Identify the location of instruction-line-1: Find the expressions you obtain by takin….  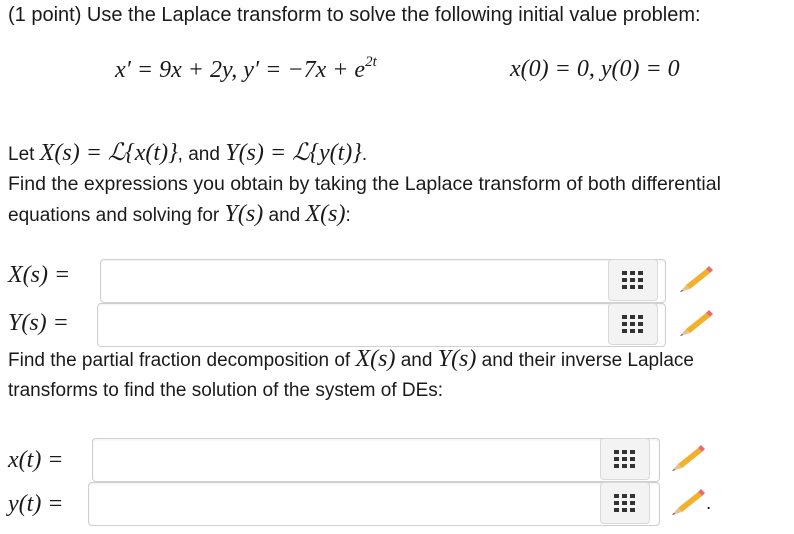
(364, 184).